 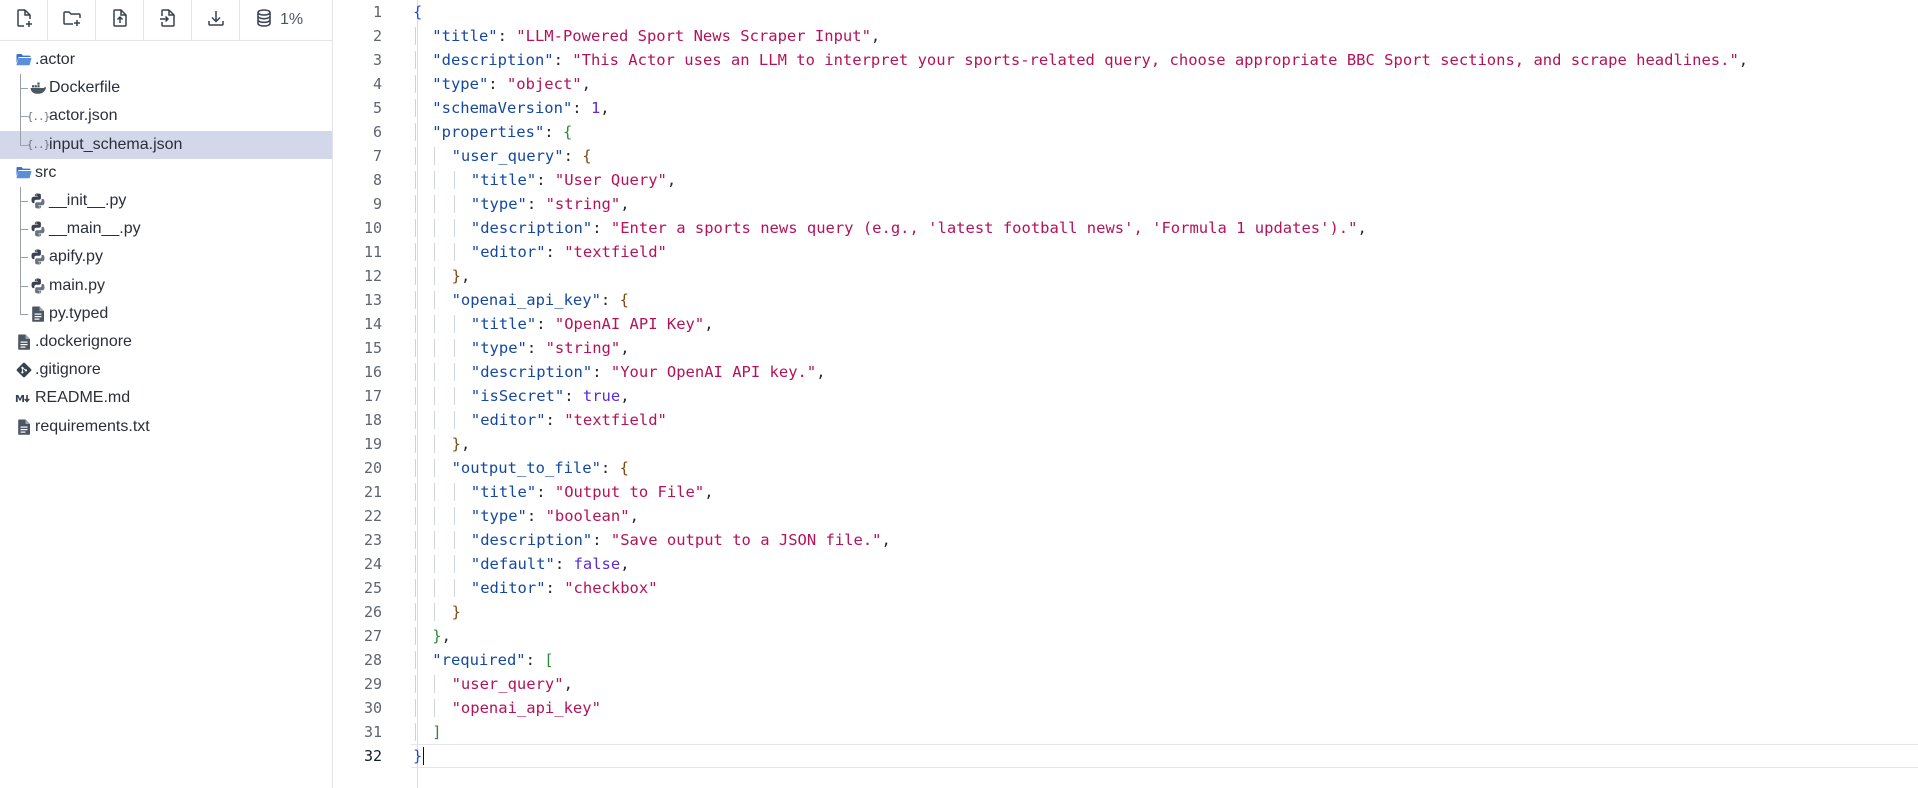 What do you see at coordinates (746, 540) in the screenshot?
I see `code-token: "Save output to a JSON file."` at bounding box center [746, 540].